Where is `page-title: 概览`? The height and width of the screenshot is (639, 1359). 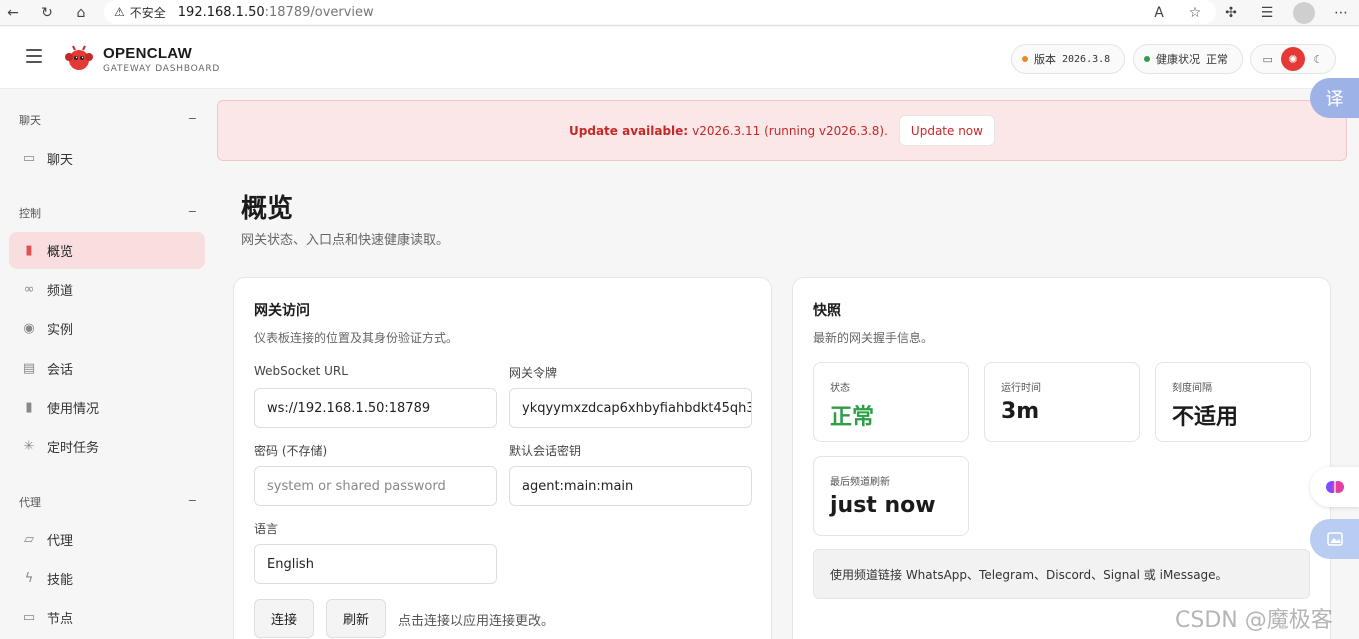 page-title: 概览 is located at coordinates (267, 209).